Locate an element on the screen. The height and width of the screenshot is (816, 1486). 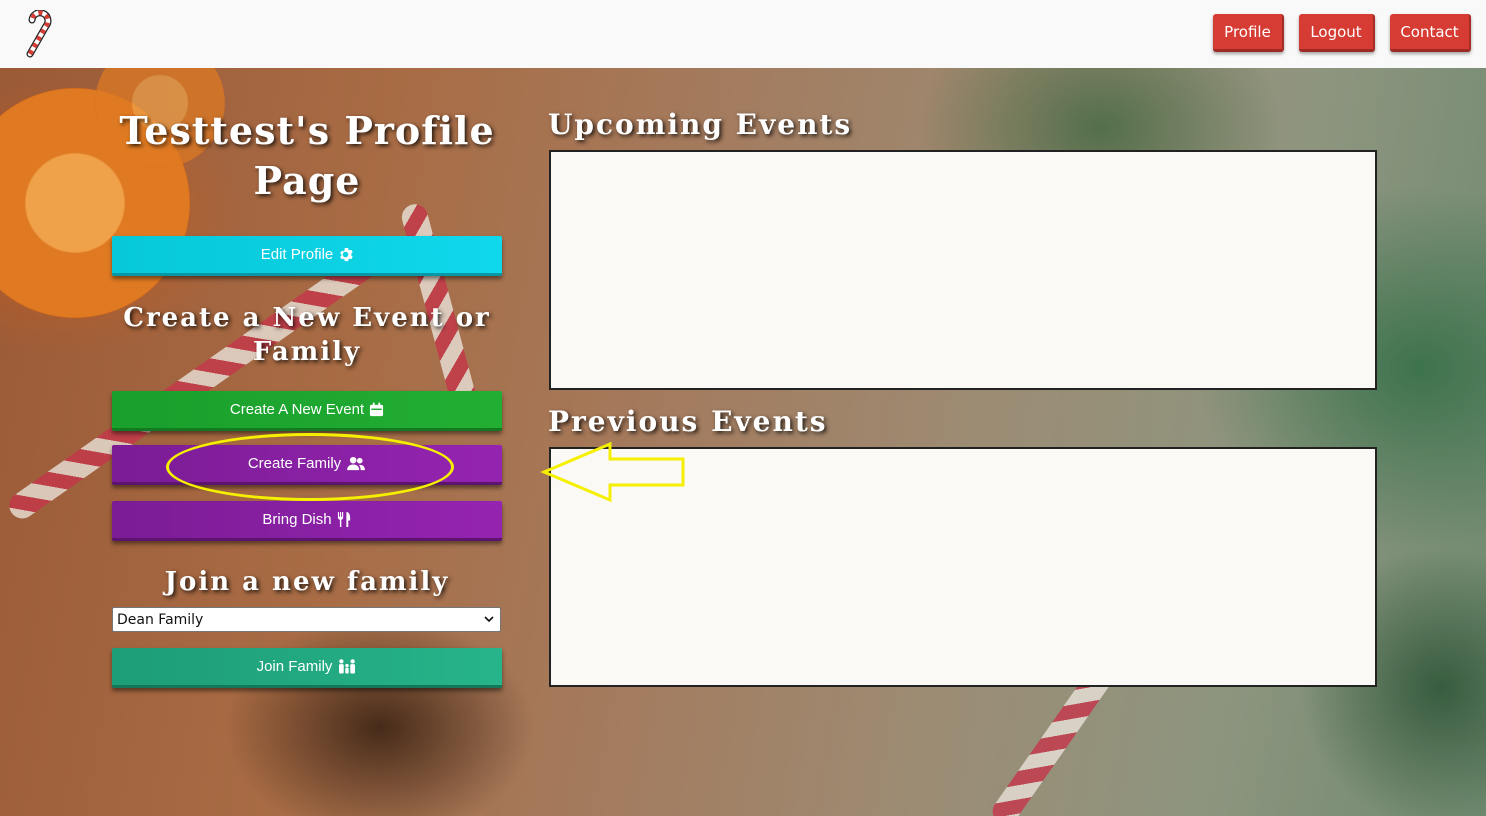
family-select-value: Dean Family is located at coordinates (160, 619).